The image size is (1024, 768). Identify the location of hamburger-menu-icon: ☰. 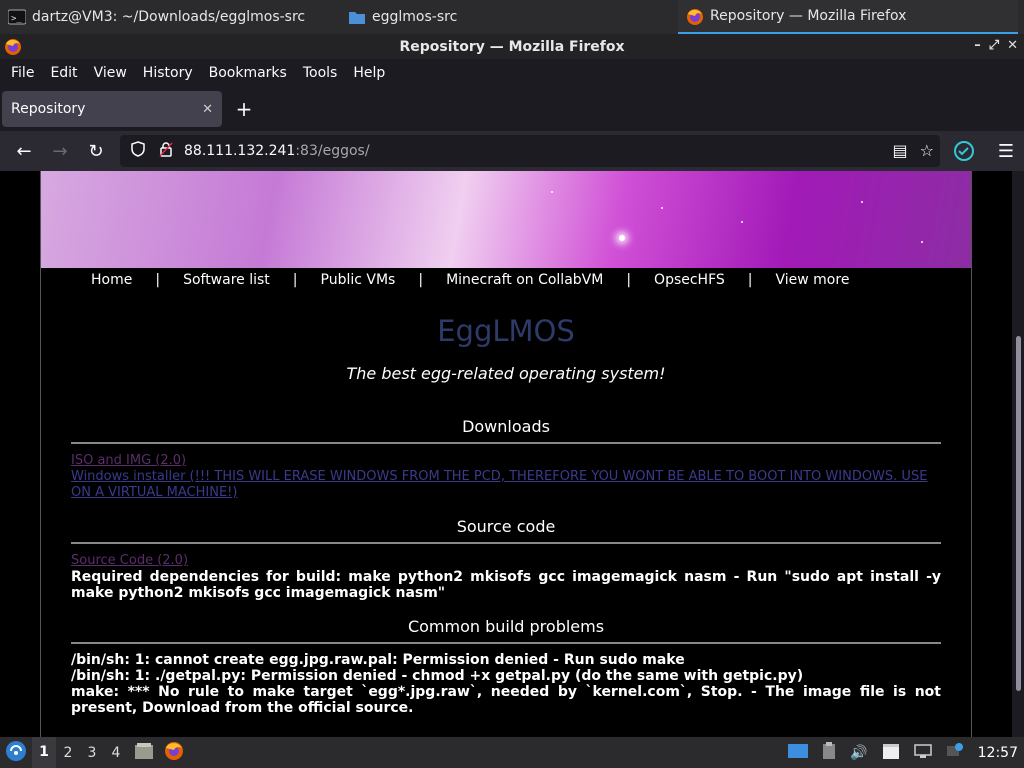
(1006, 151).